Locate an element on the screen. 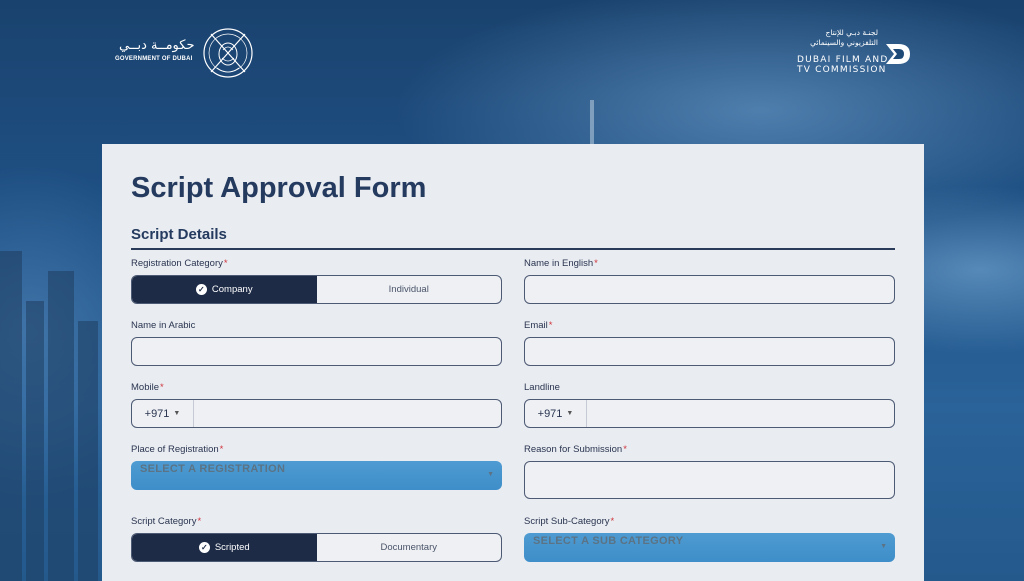 The image size is (1024, 581). gov-logo-arabic: حكومــة دبــي is located at coordinates (157, 45).